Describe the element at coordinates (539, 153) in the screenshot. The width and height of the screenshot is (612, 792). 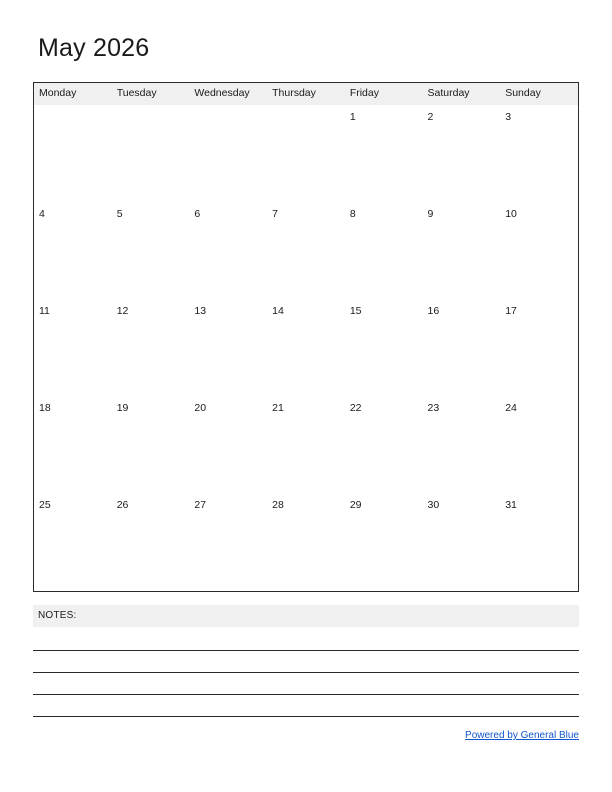
I see `day-cell: 3` at that location.